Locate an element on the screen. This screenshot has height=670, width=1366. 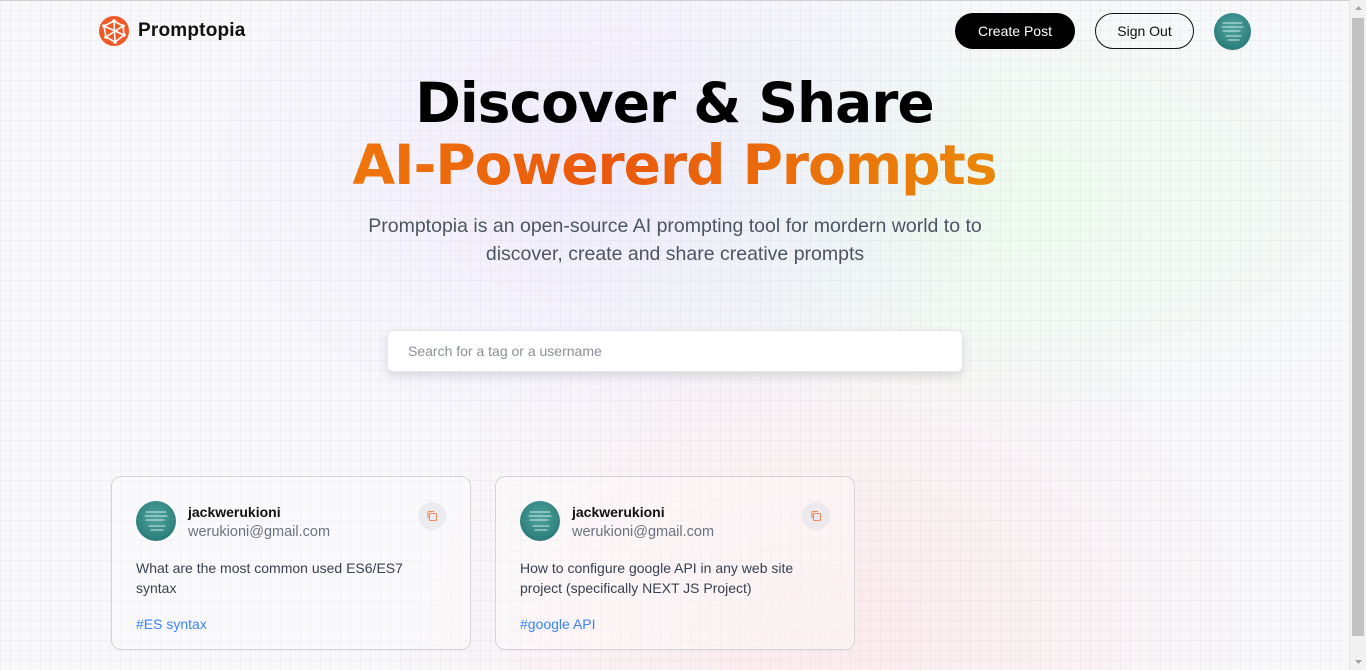
scroll-up-arrow-icon is located at coordinates (1358, 8).